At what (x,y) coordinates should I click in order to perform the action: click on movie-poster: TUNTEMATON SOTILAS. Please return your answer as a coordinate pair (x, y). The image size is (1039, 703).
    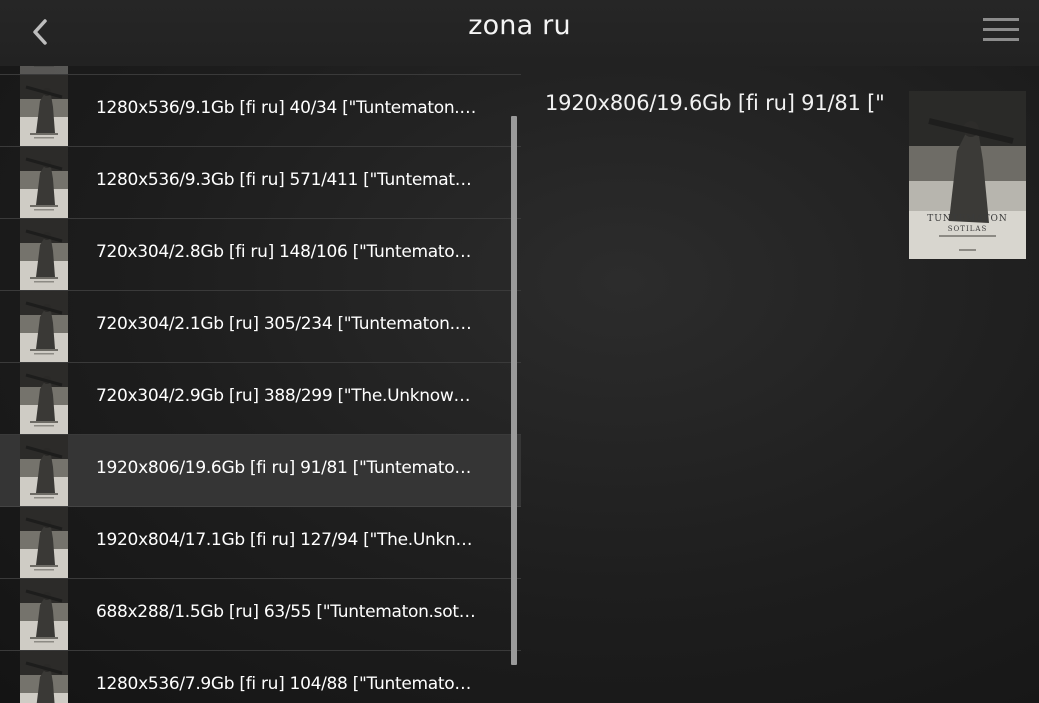
    Looking at the image, I should click on (967, 175).